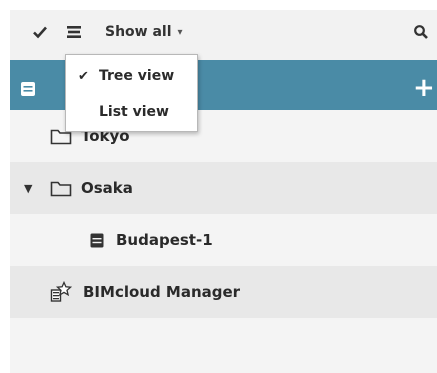 This screenshot has width=437, height=373. Describe the element at coordinates (138, 32) in the screenshot. I see `show-all-label: Show all` at that location.